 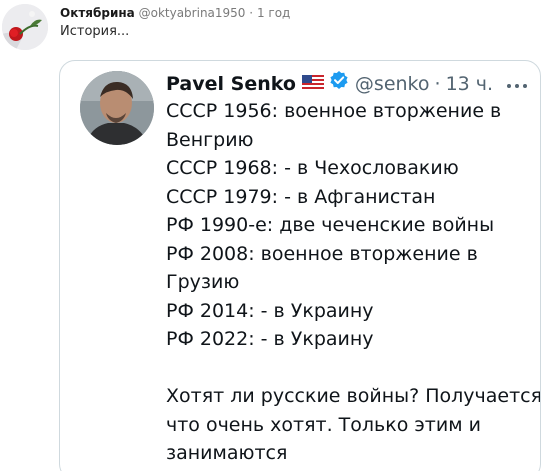 What do you see at coordinates (330, 225) in the screenshot?
I see `tweet-line: РФ 1990-е: две чеченские войны` at bounding box center [330, 225].